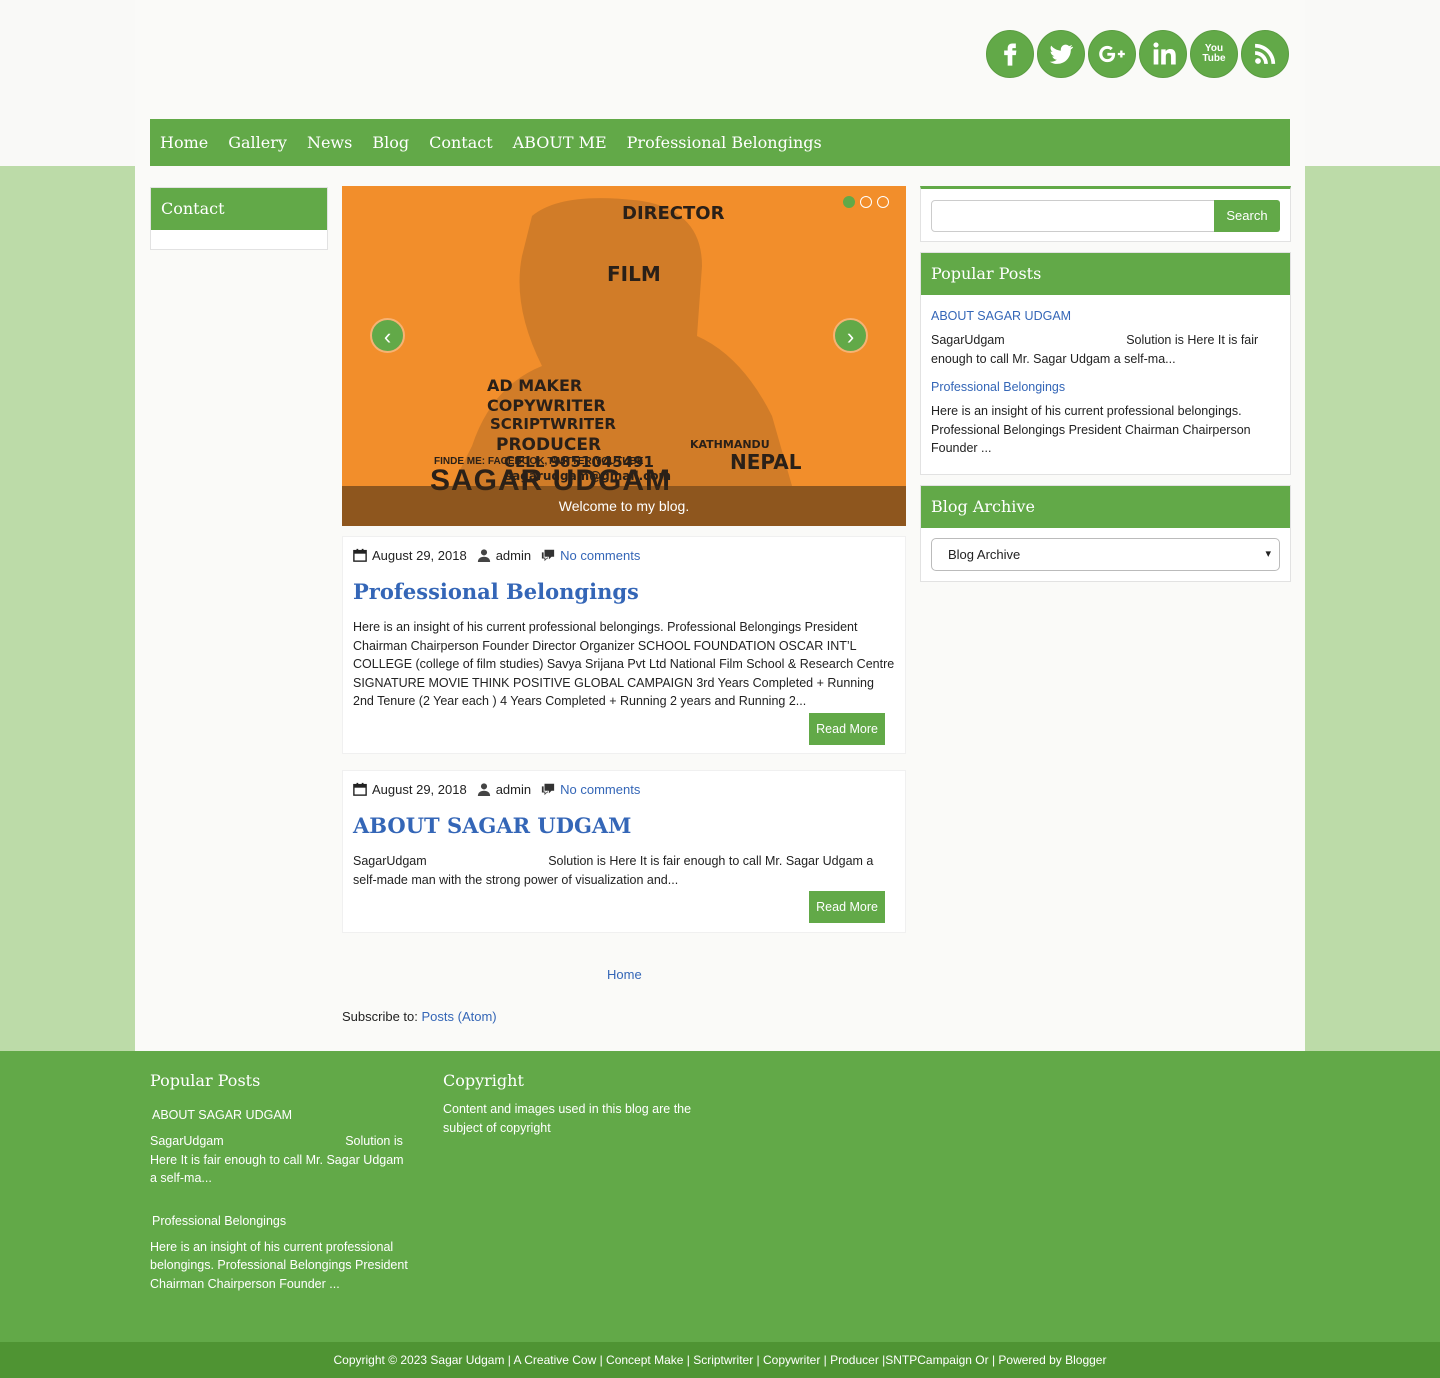 Image resolution: width=1440 pixels, height=1378 pixels. I want to click on subscribe-atom-link: Posts (Atom), so click(459, 1016).